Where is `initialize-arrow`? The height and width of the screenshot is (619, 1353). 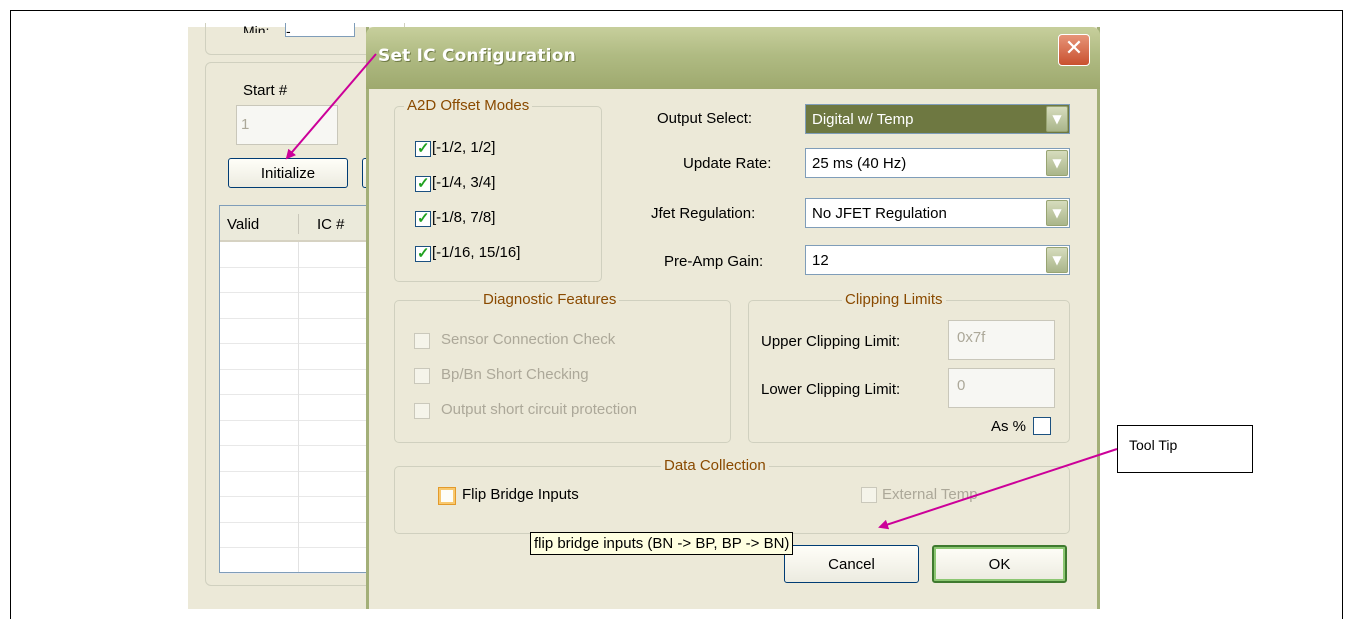
initialize-arrow is located at coordinates (331, 106).